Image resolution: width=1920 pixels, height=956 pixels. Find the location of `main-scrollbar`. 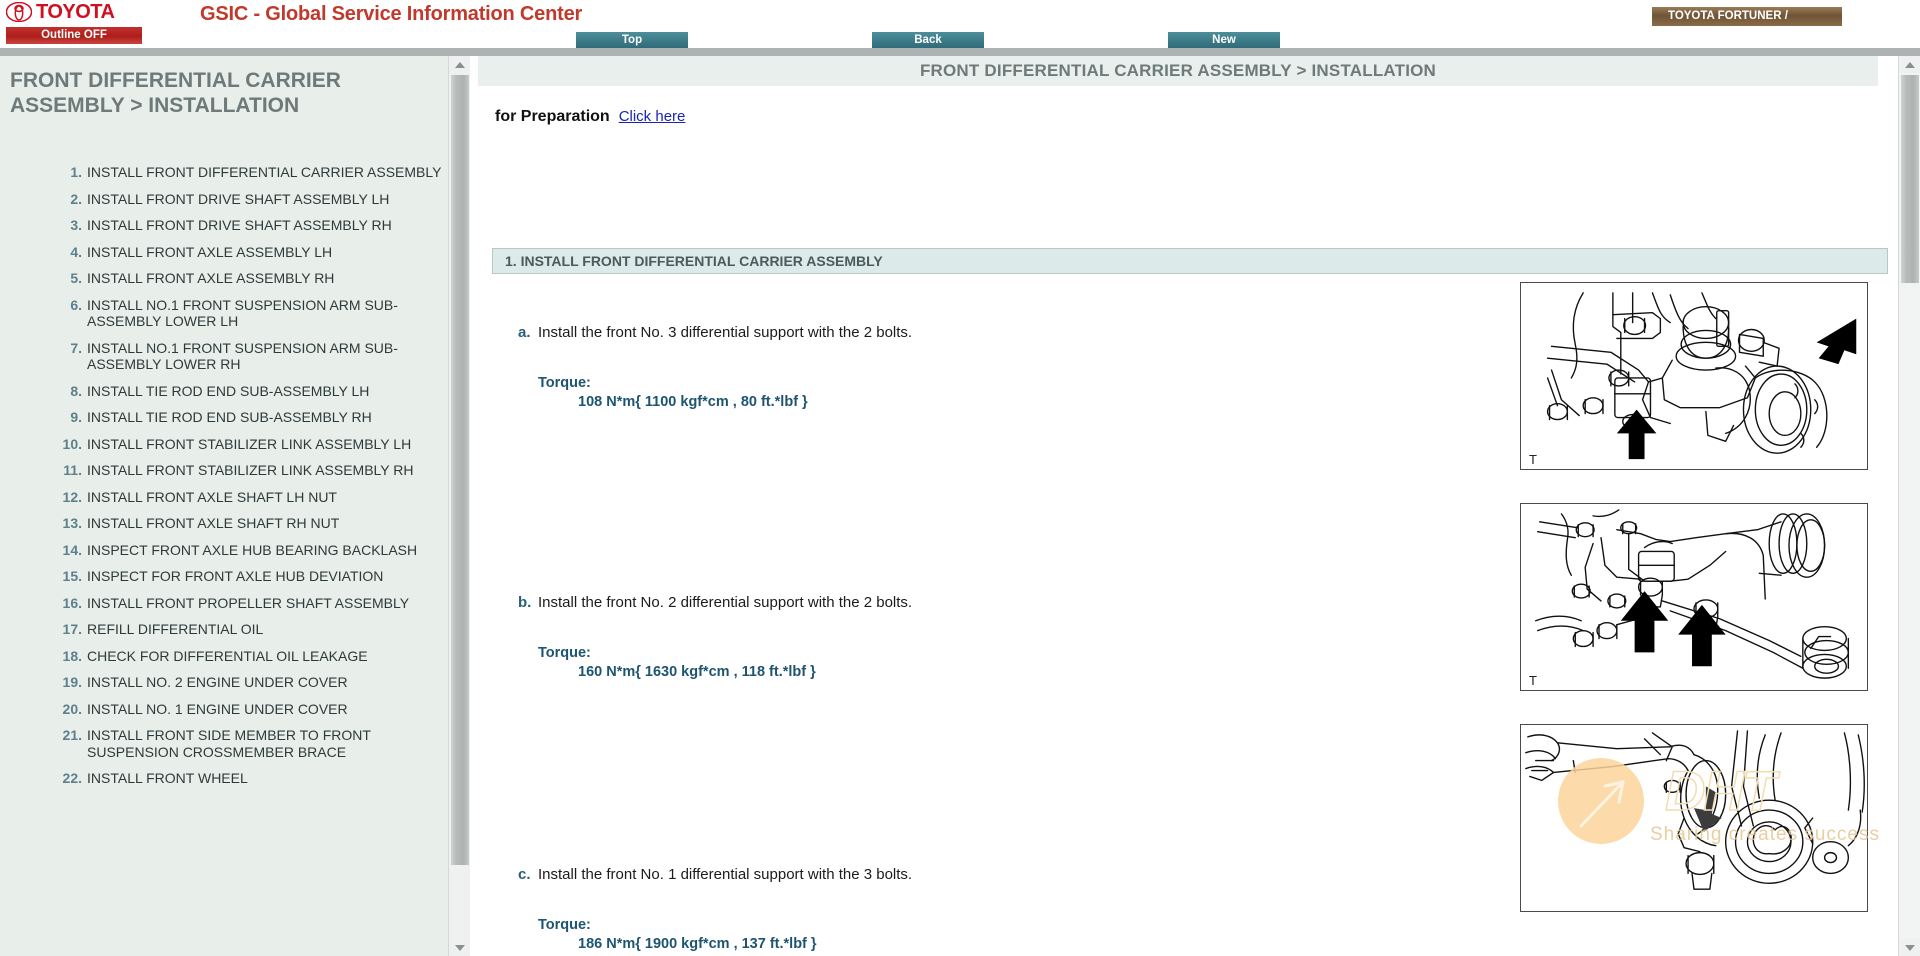

main-scrollbar is located at coordinates (1909, 506).